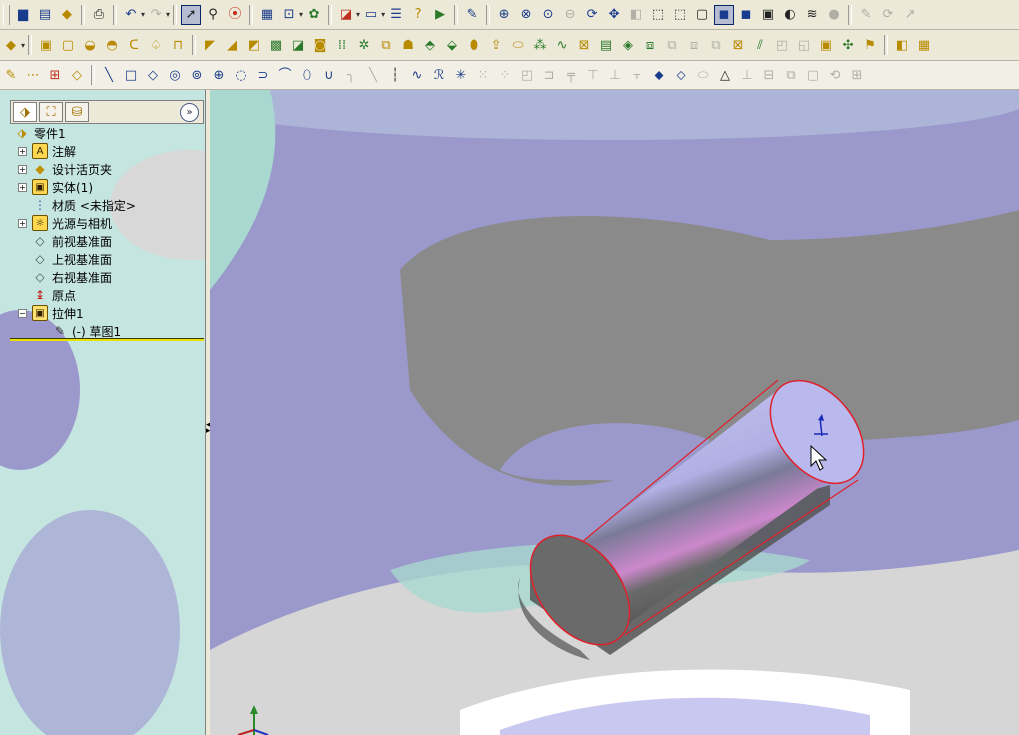  I want to click on scale-icon: ⇪, so click(496, 45).